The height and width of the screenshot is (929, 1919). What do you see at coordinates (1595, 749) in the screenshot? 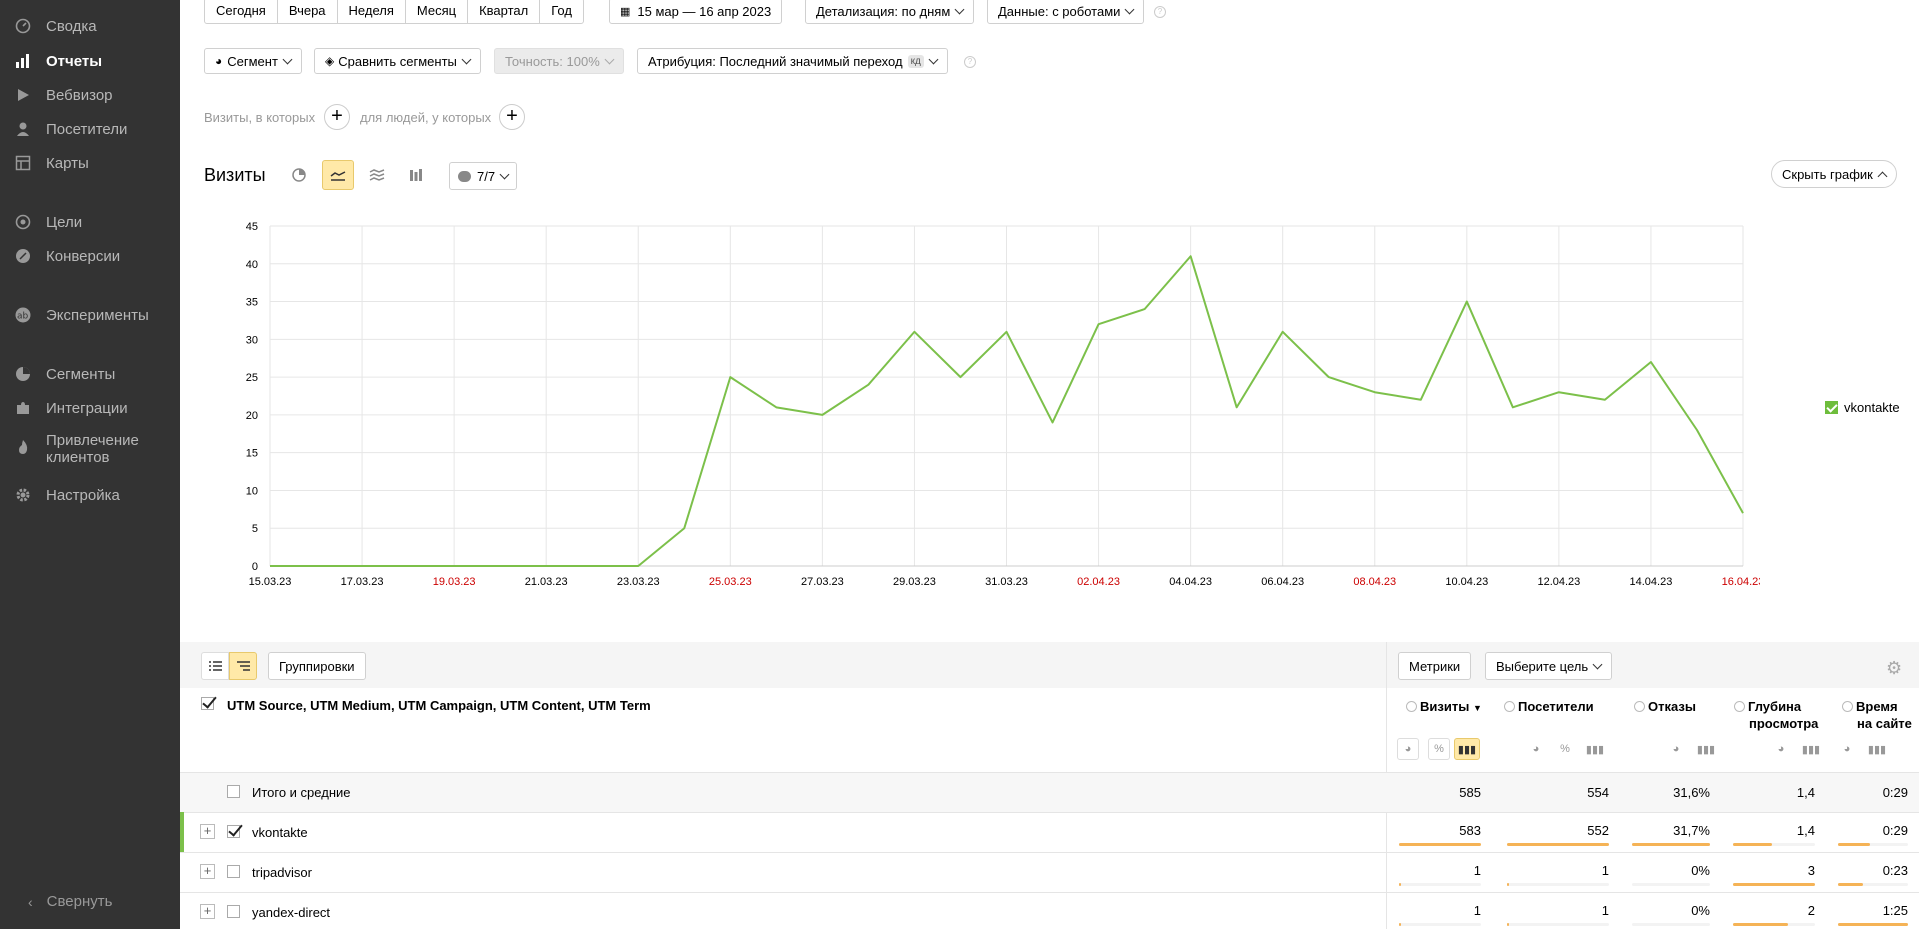
I see `visitors-bar-toggle: ▮▮▮` at bounding box center [1595, 749].